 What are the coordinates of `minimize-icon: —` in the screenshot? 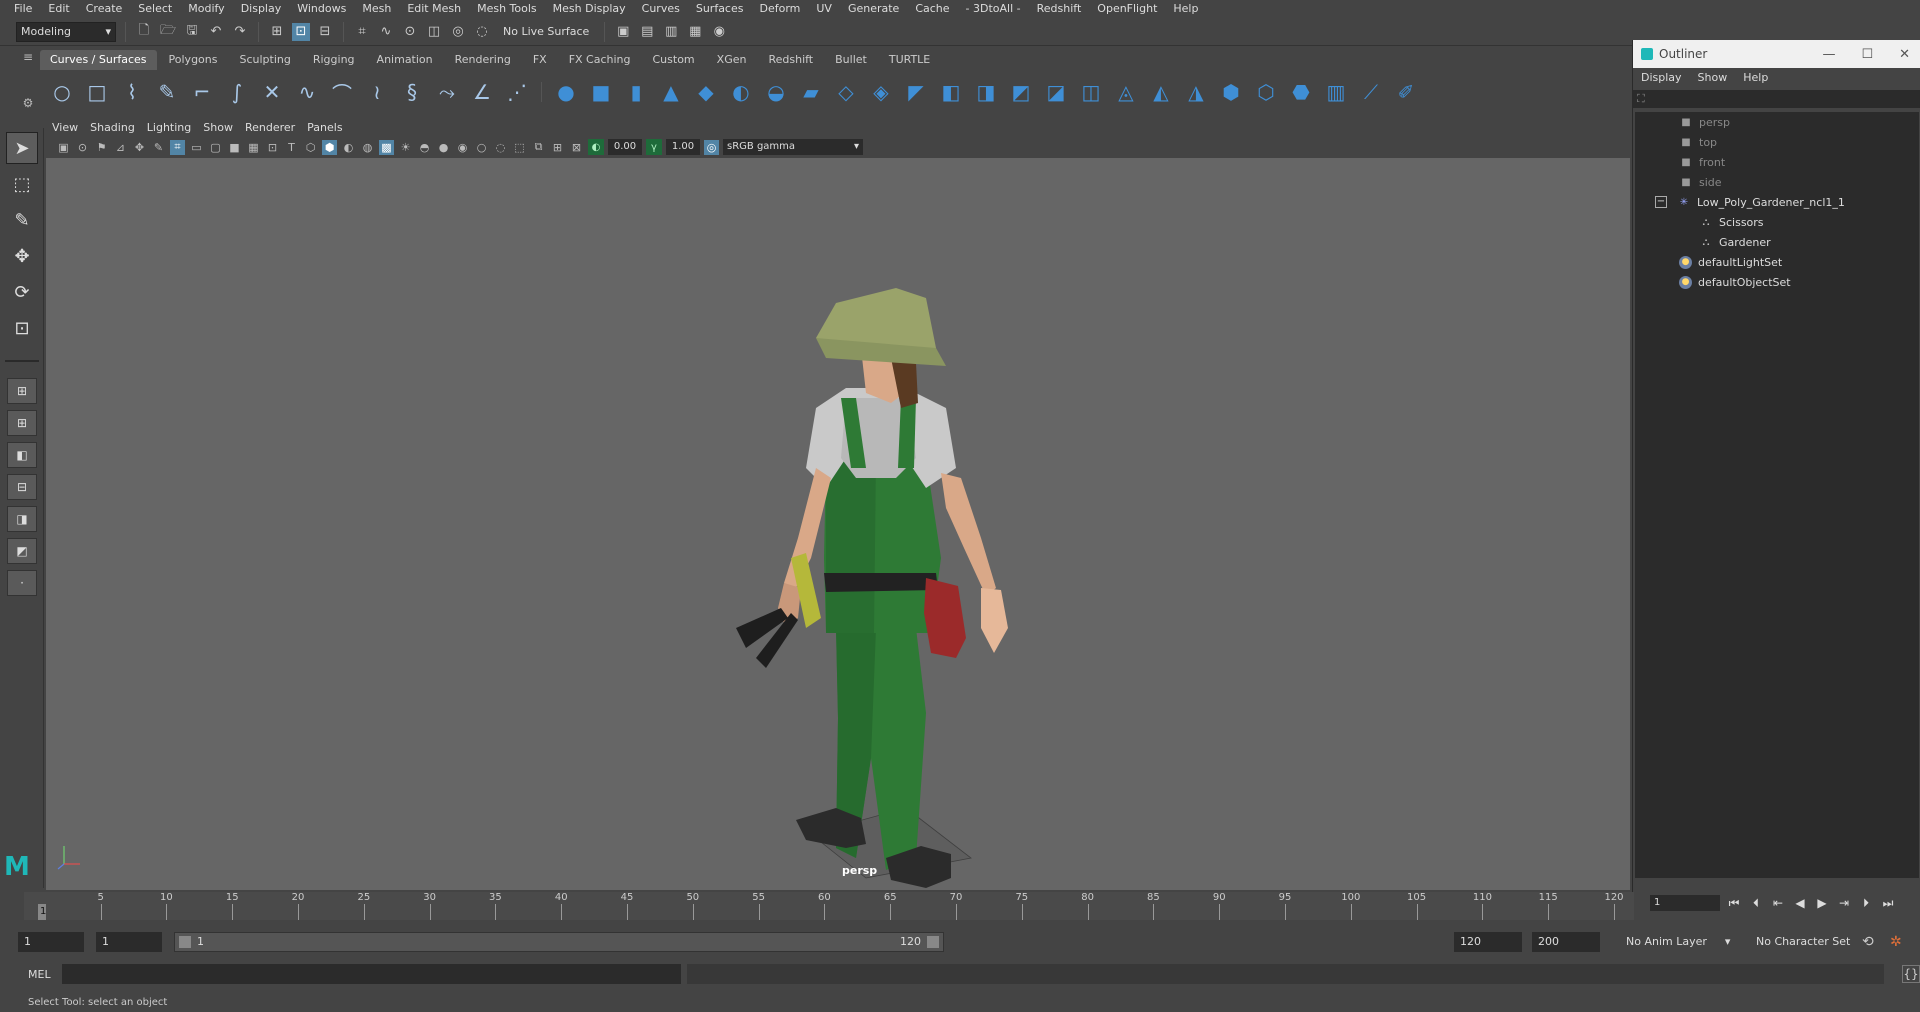 It's located at (1828, 54).